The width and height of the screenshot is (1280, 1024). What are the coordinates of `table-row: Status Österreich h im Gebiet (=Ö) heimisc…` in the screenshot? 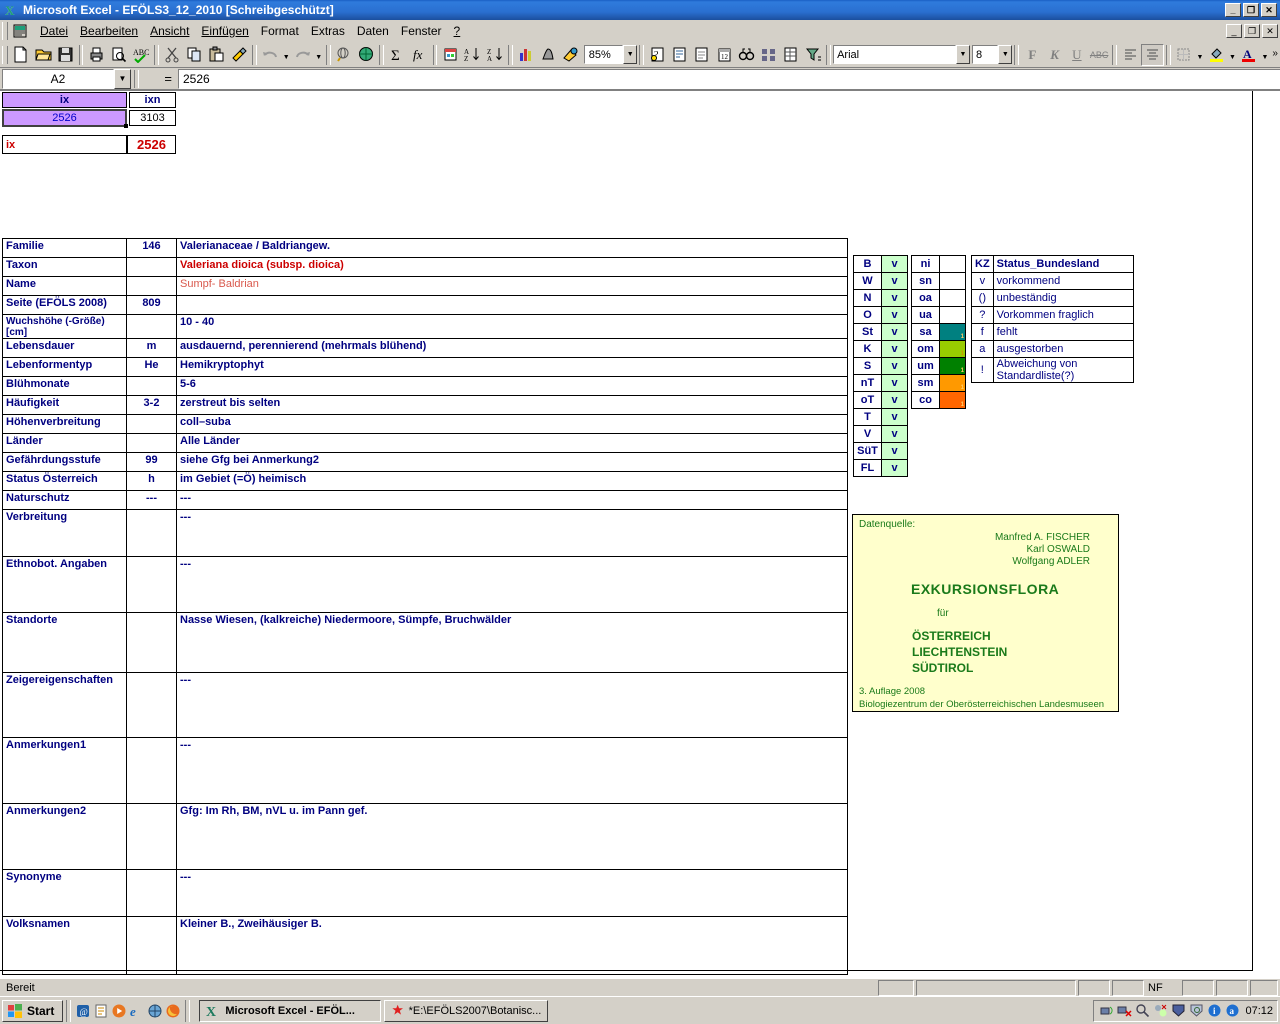 It's located at (425, 481).